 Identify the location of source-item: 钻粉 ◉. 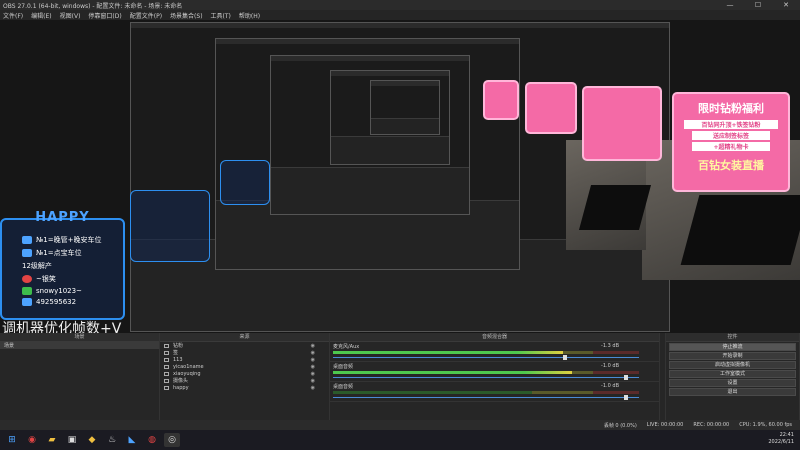
(244, 345).